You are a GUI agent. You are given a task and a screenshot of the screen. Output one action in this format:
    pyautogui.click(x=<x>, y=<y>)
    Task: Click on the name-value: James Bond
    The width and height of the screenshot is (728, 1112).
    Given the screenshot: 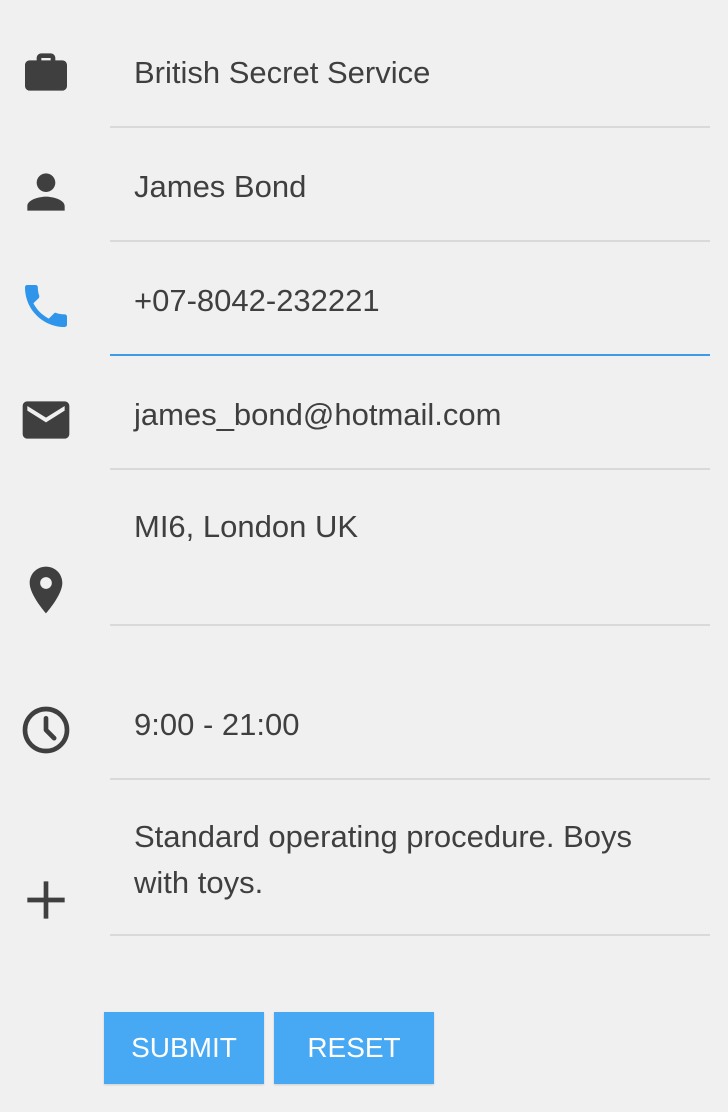 What is the action you would take?
    pyautogui.click(x=220, y=186)
    